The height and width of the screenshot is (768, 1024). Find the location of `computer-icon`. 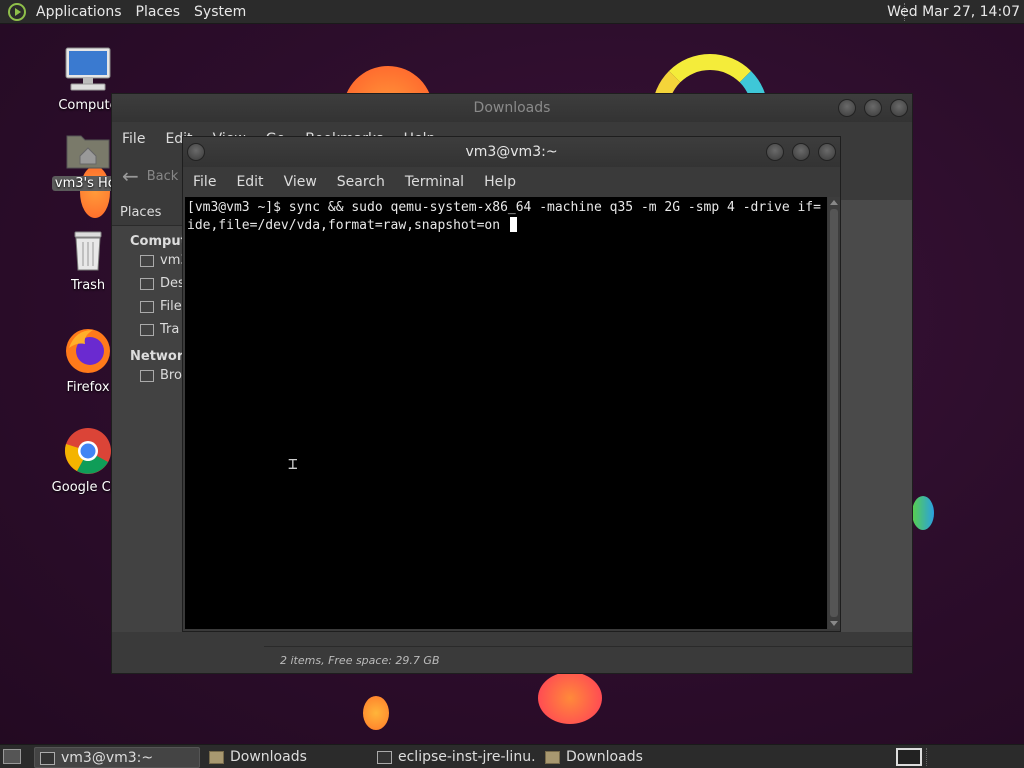

computer-icon is located at coordinates (88, 69).